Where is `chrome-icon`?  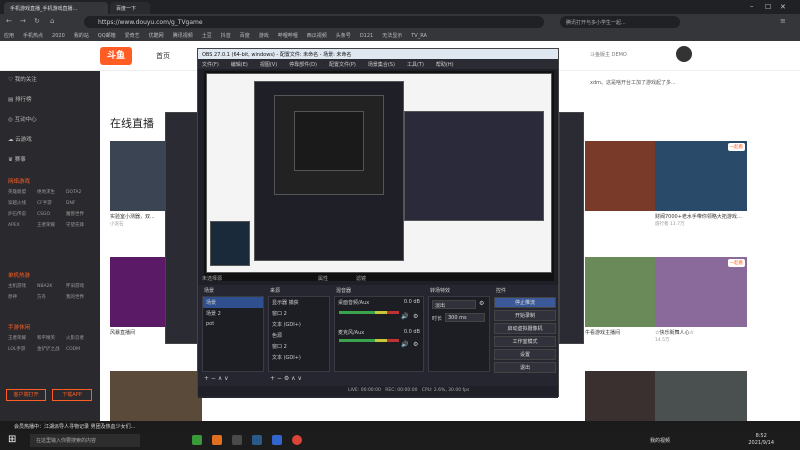 chrome-icon is located at coordinates (297, 440).